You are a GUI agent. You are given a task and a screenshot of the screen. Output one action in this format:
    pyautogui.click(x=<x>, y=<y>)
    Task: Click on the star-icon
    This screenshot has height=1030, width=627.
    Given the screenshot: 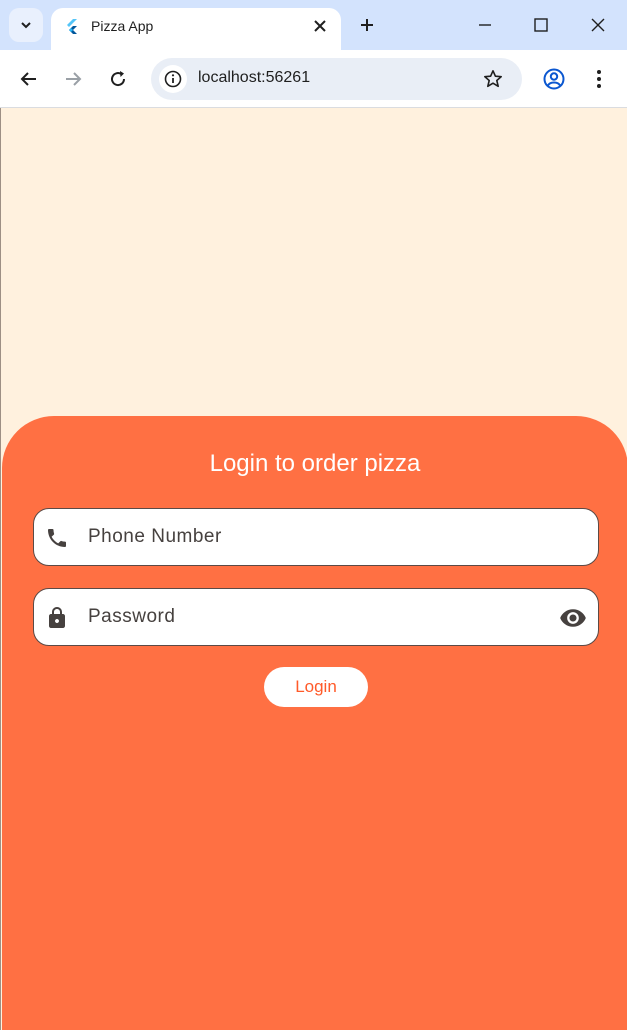 What is the action you would take?
    pyautogui.click(x=493, y=79)
    